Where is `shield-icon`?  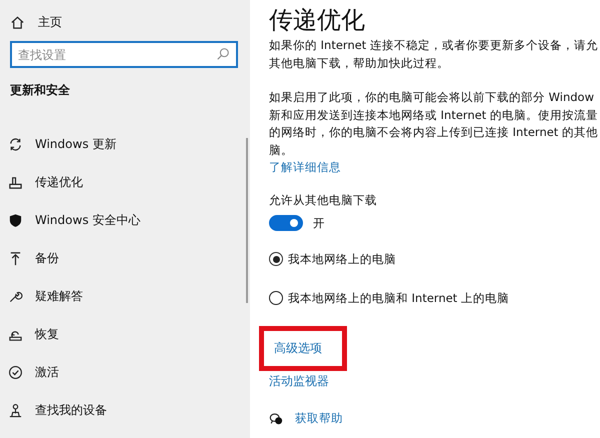 shield-icon is located at coordinates (15, 220).